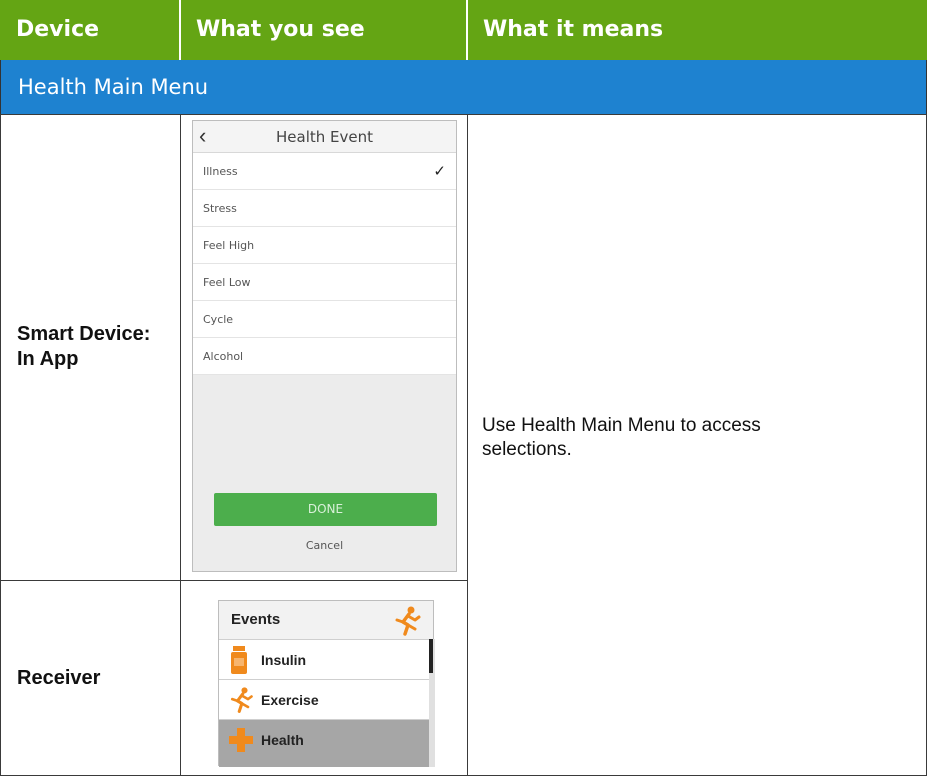 This screenshot has width=927, height=776. I want to click on receiver-item-exercise: Exercise, so click(324, 699).